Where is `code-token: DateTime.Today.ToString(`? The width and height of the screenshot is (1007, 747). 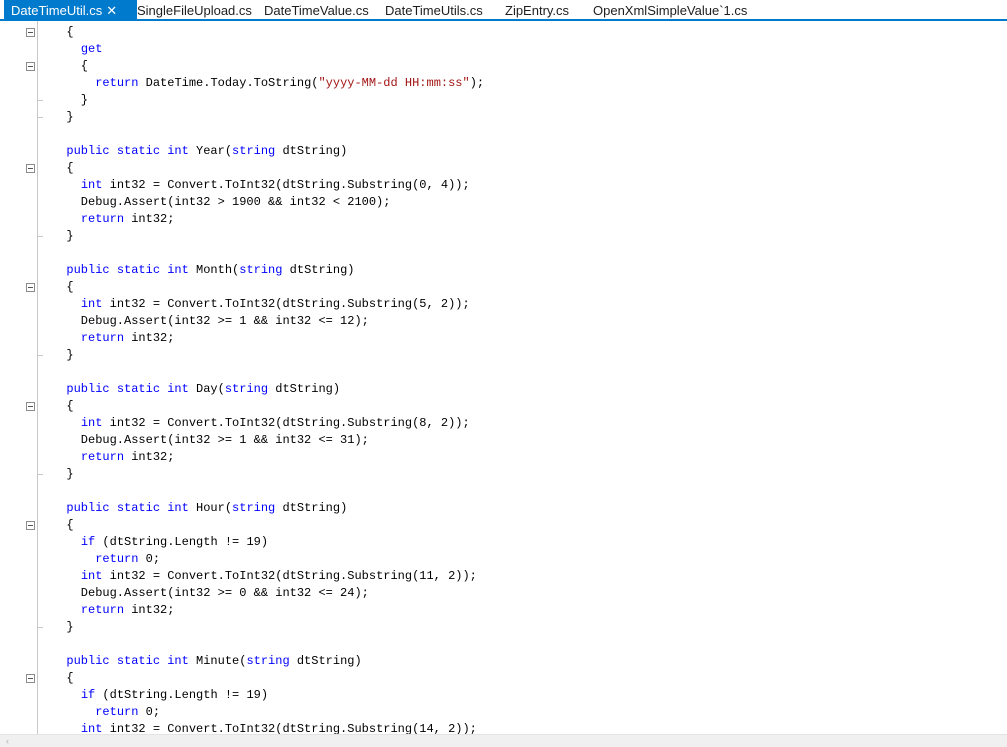 code-token: DateTime.Today.ToString( is located at coordinates (228, 83).